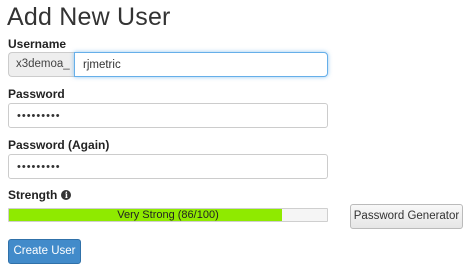 Image resolution: width=474 pixels, height=272 pixels. I want to click on username-input-group: x3demoa_, so click(168, 64).